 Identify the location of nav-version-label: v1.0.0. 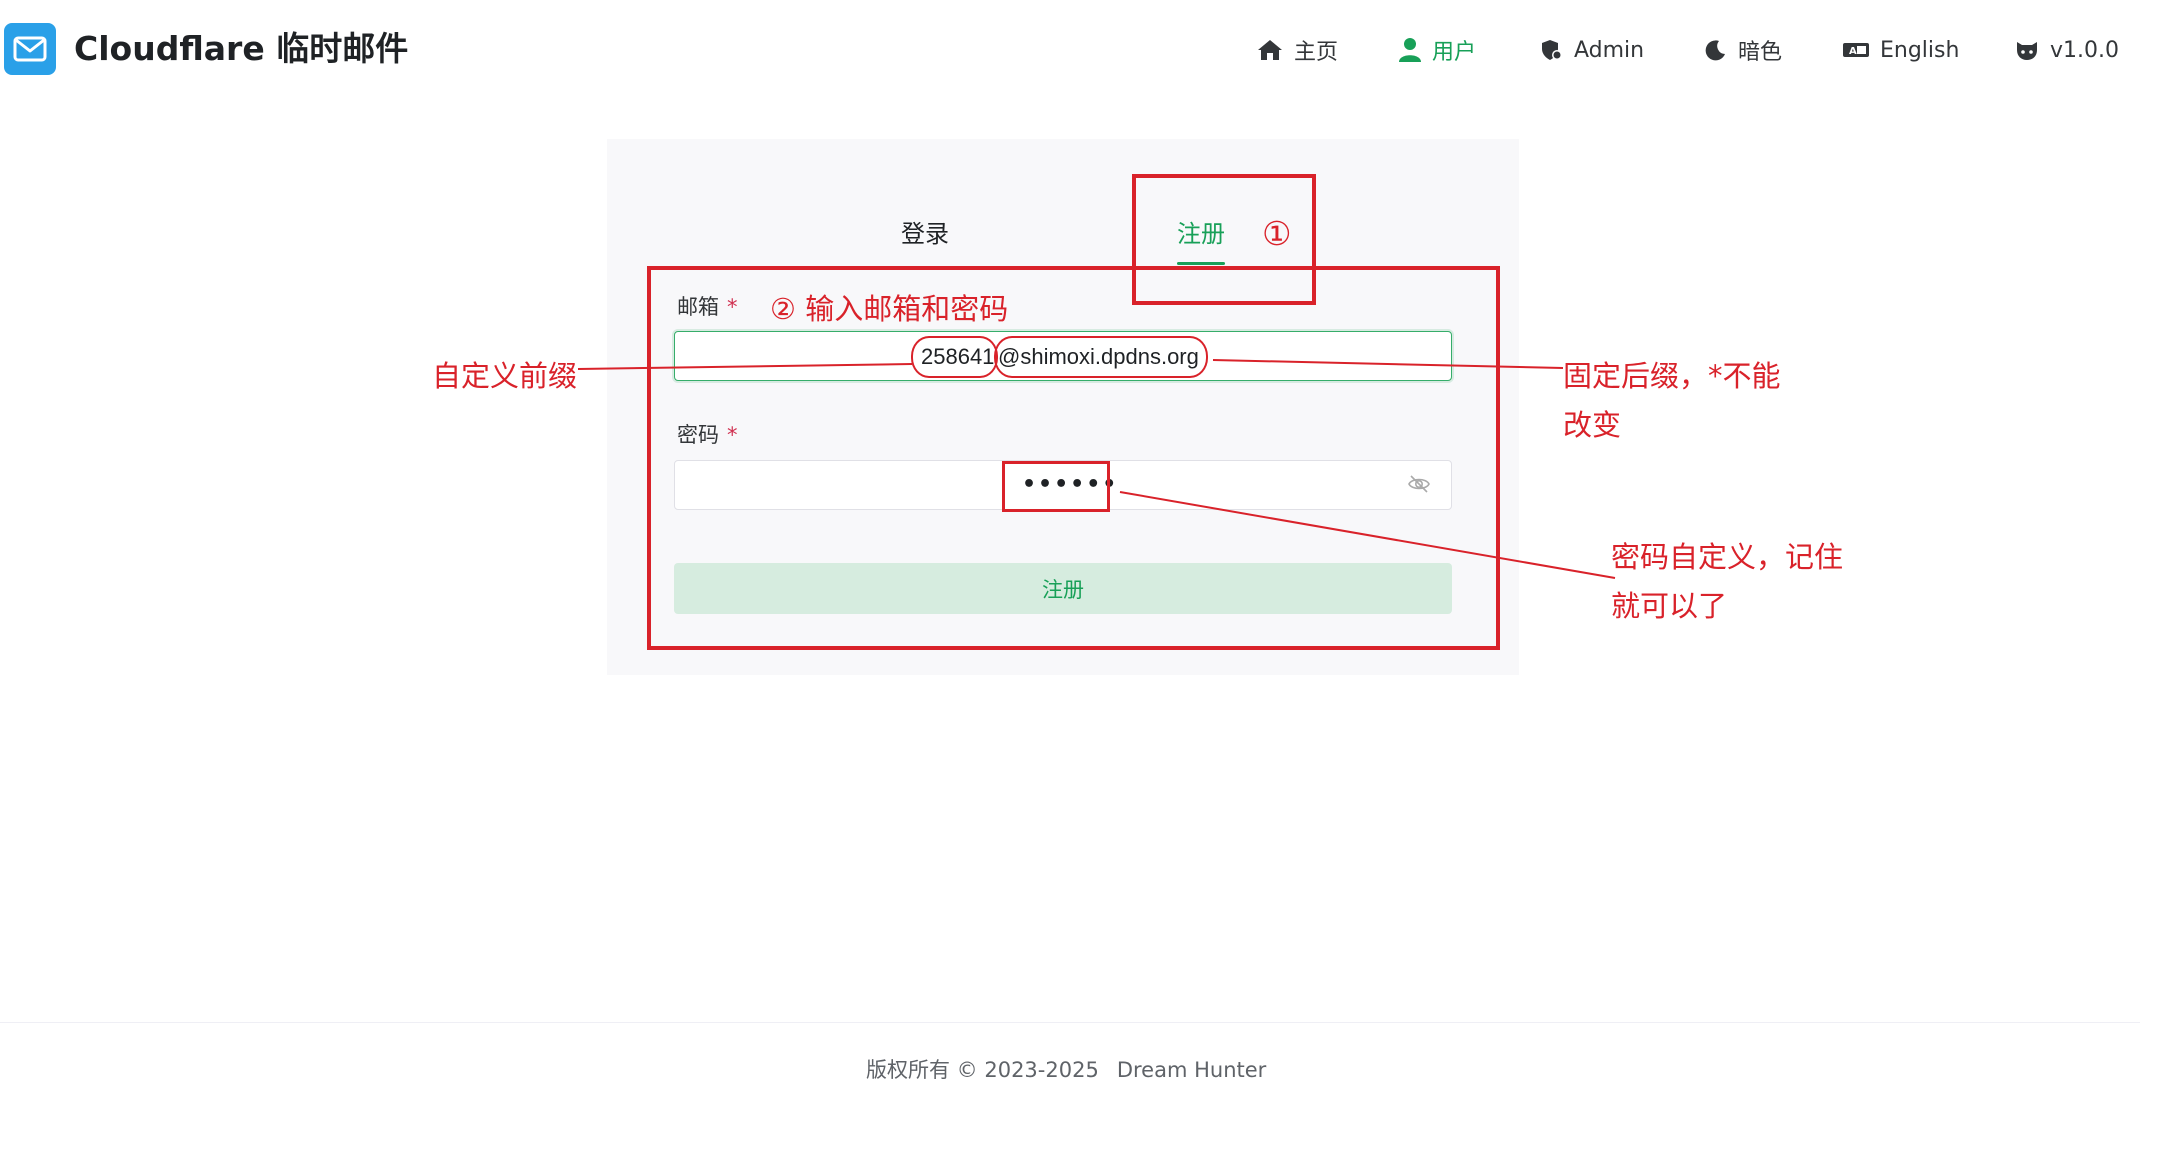
(2084, 50).